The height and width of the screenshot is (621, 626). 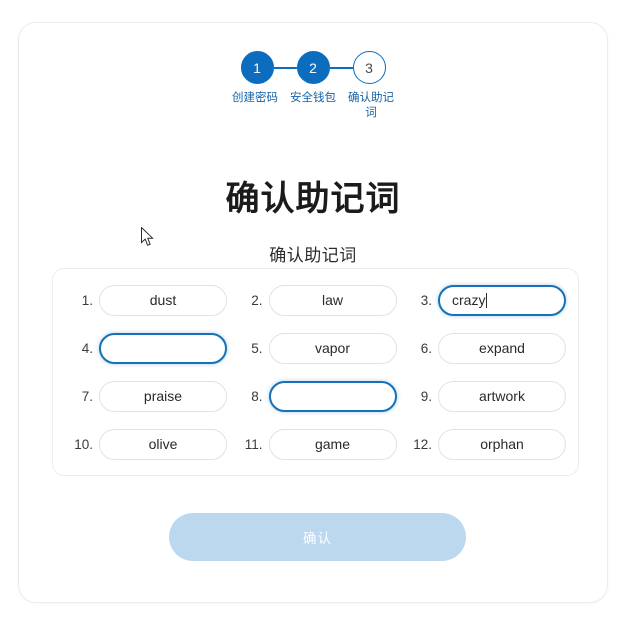 I want to click on word-value-11: game, so click(x=332, y=444).